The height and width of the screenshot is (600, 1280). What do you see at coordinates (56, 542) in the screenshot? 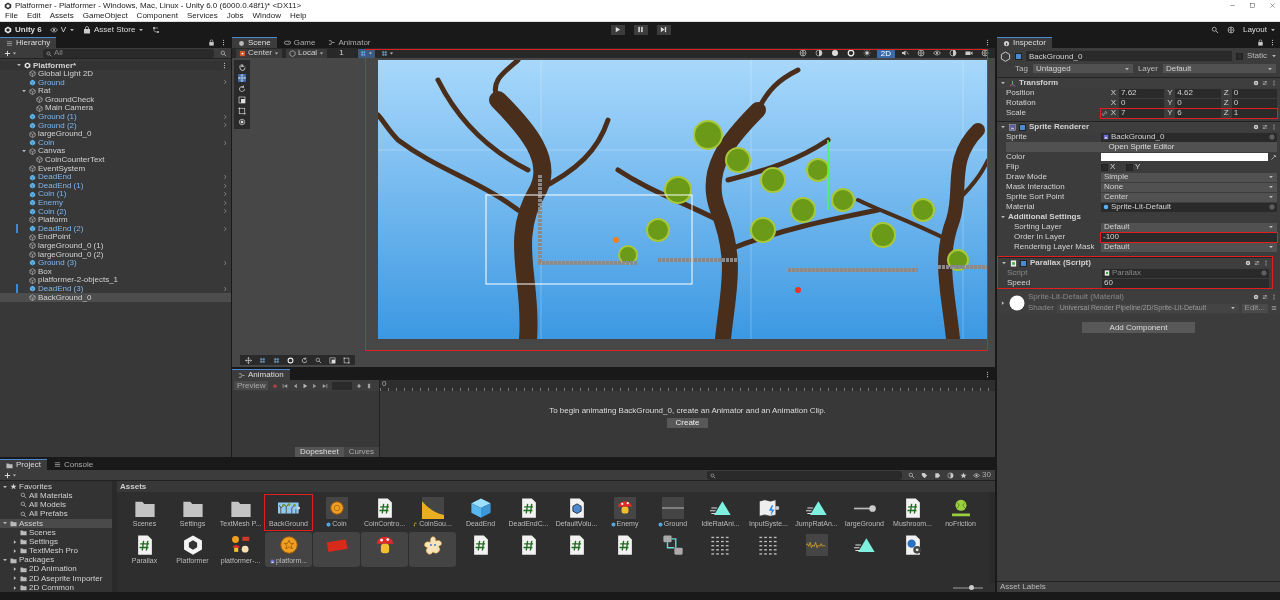
I see `tree-item: Settings` at bounding box center [56, 542].